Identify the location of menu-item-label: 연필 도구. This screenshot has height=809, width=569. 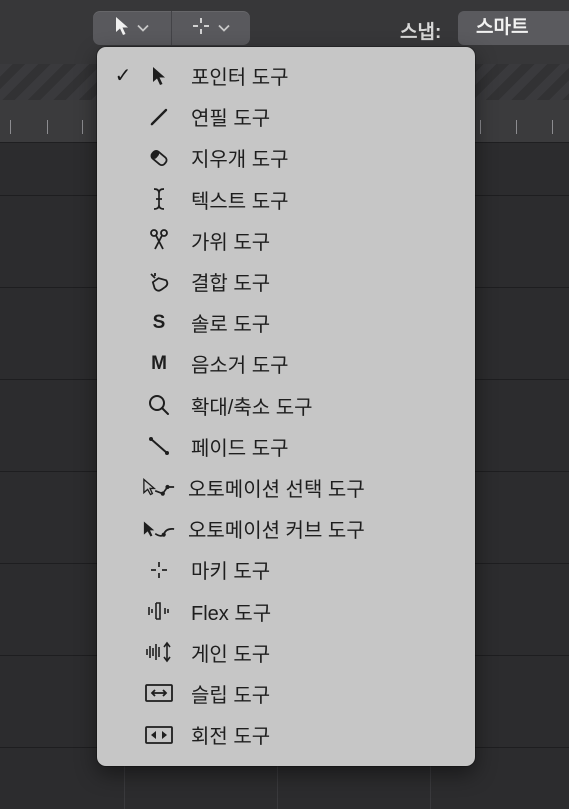
(231, 119).